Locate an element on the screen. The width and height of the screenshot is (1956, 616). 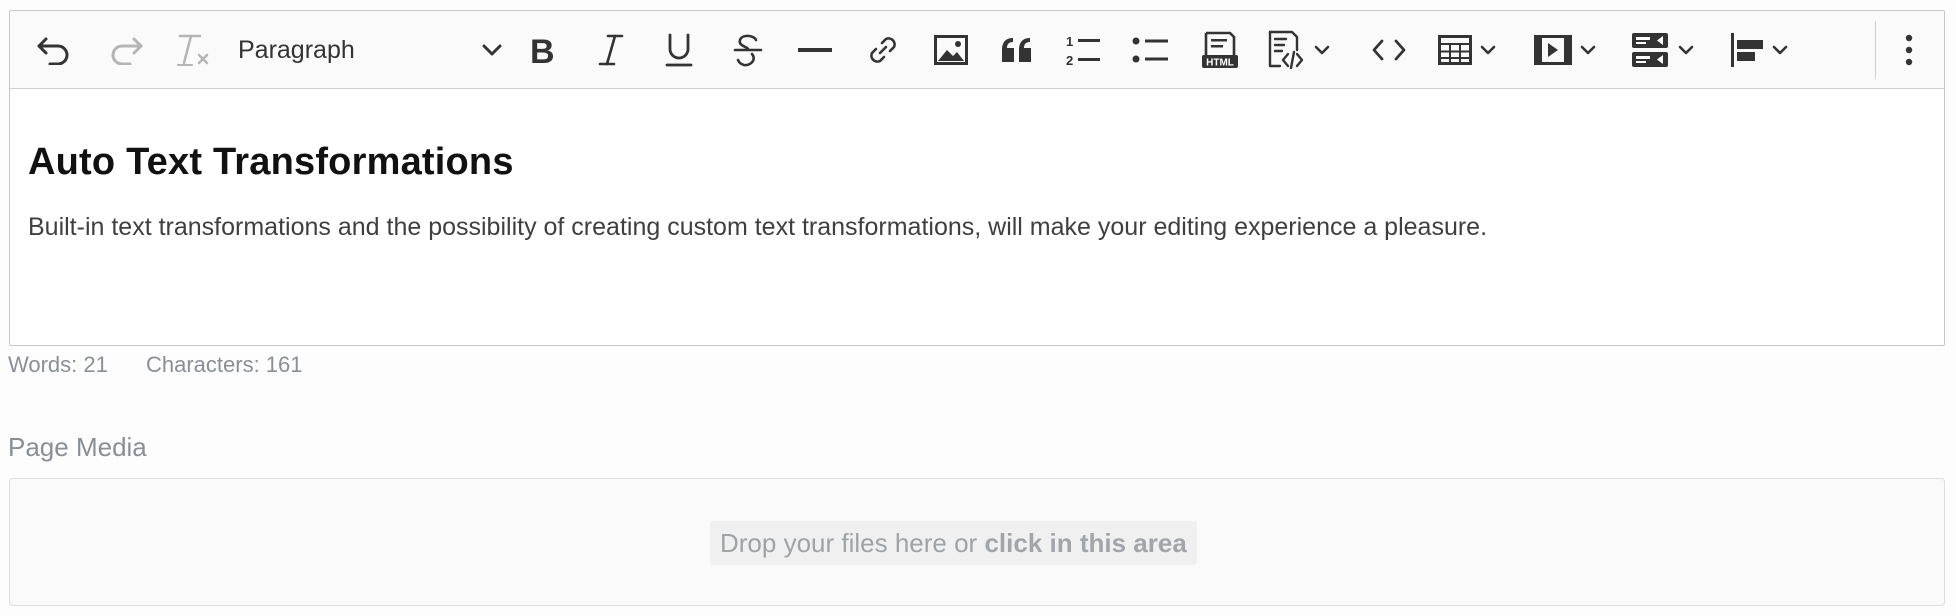
align-left-icon is located at coordinates (1747, 49).